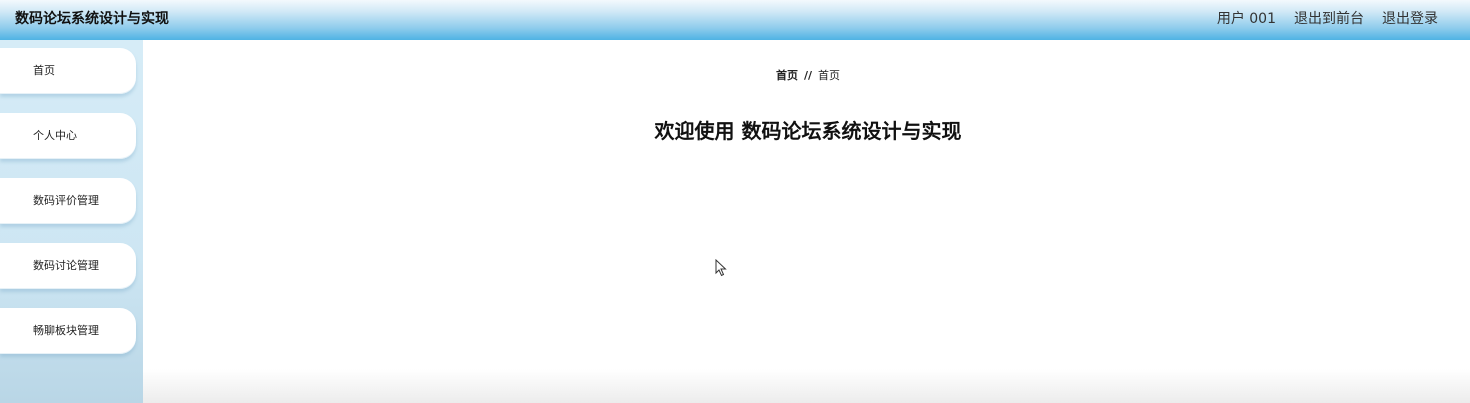 Image resolution: width=1470 pixels, height=403 pixels. Describe the element at coordinates (735, 20) in the screenshot. I see `top-header: 数码论坛系统设计与实现 用户 001 退出到前台 退出登录` at that location.